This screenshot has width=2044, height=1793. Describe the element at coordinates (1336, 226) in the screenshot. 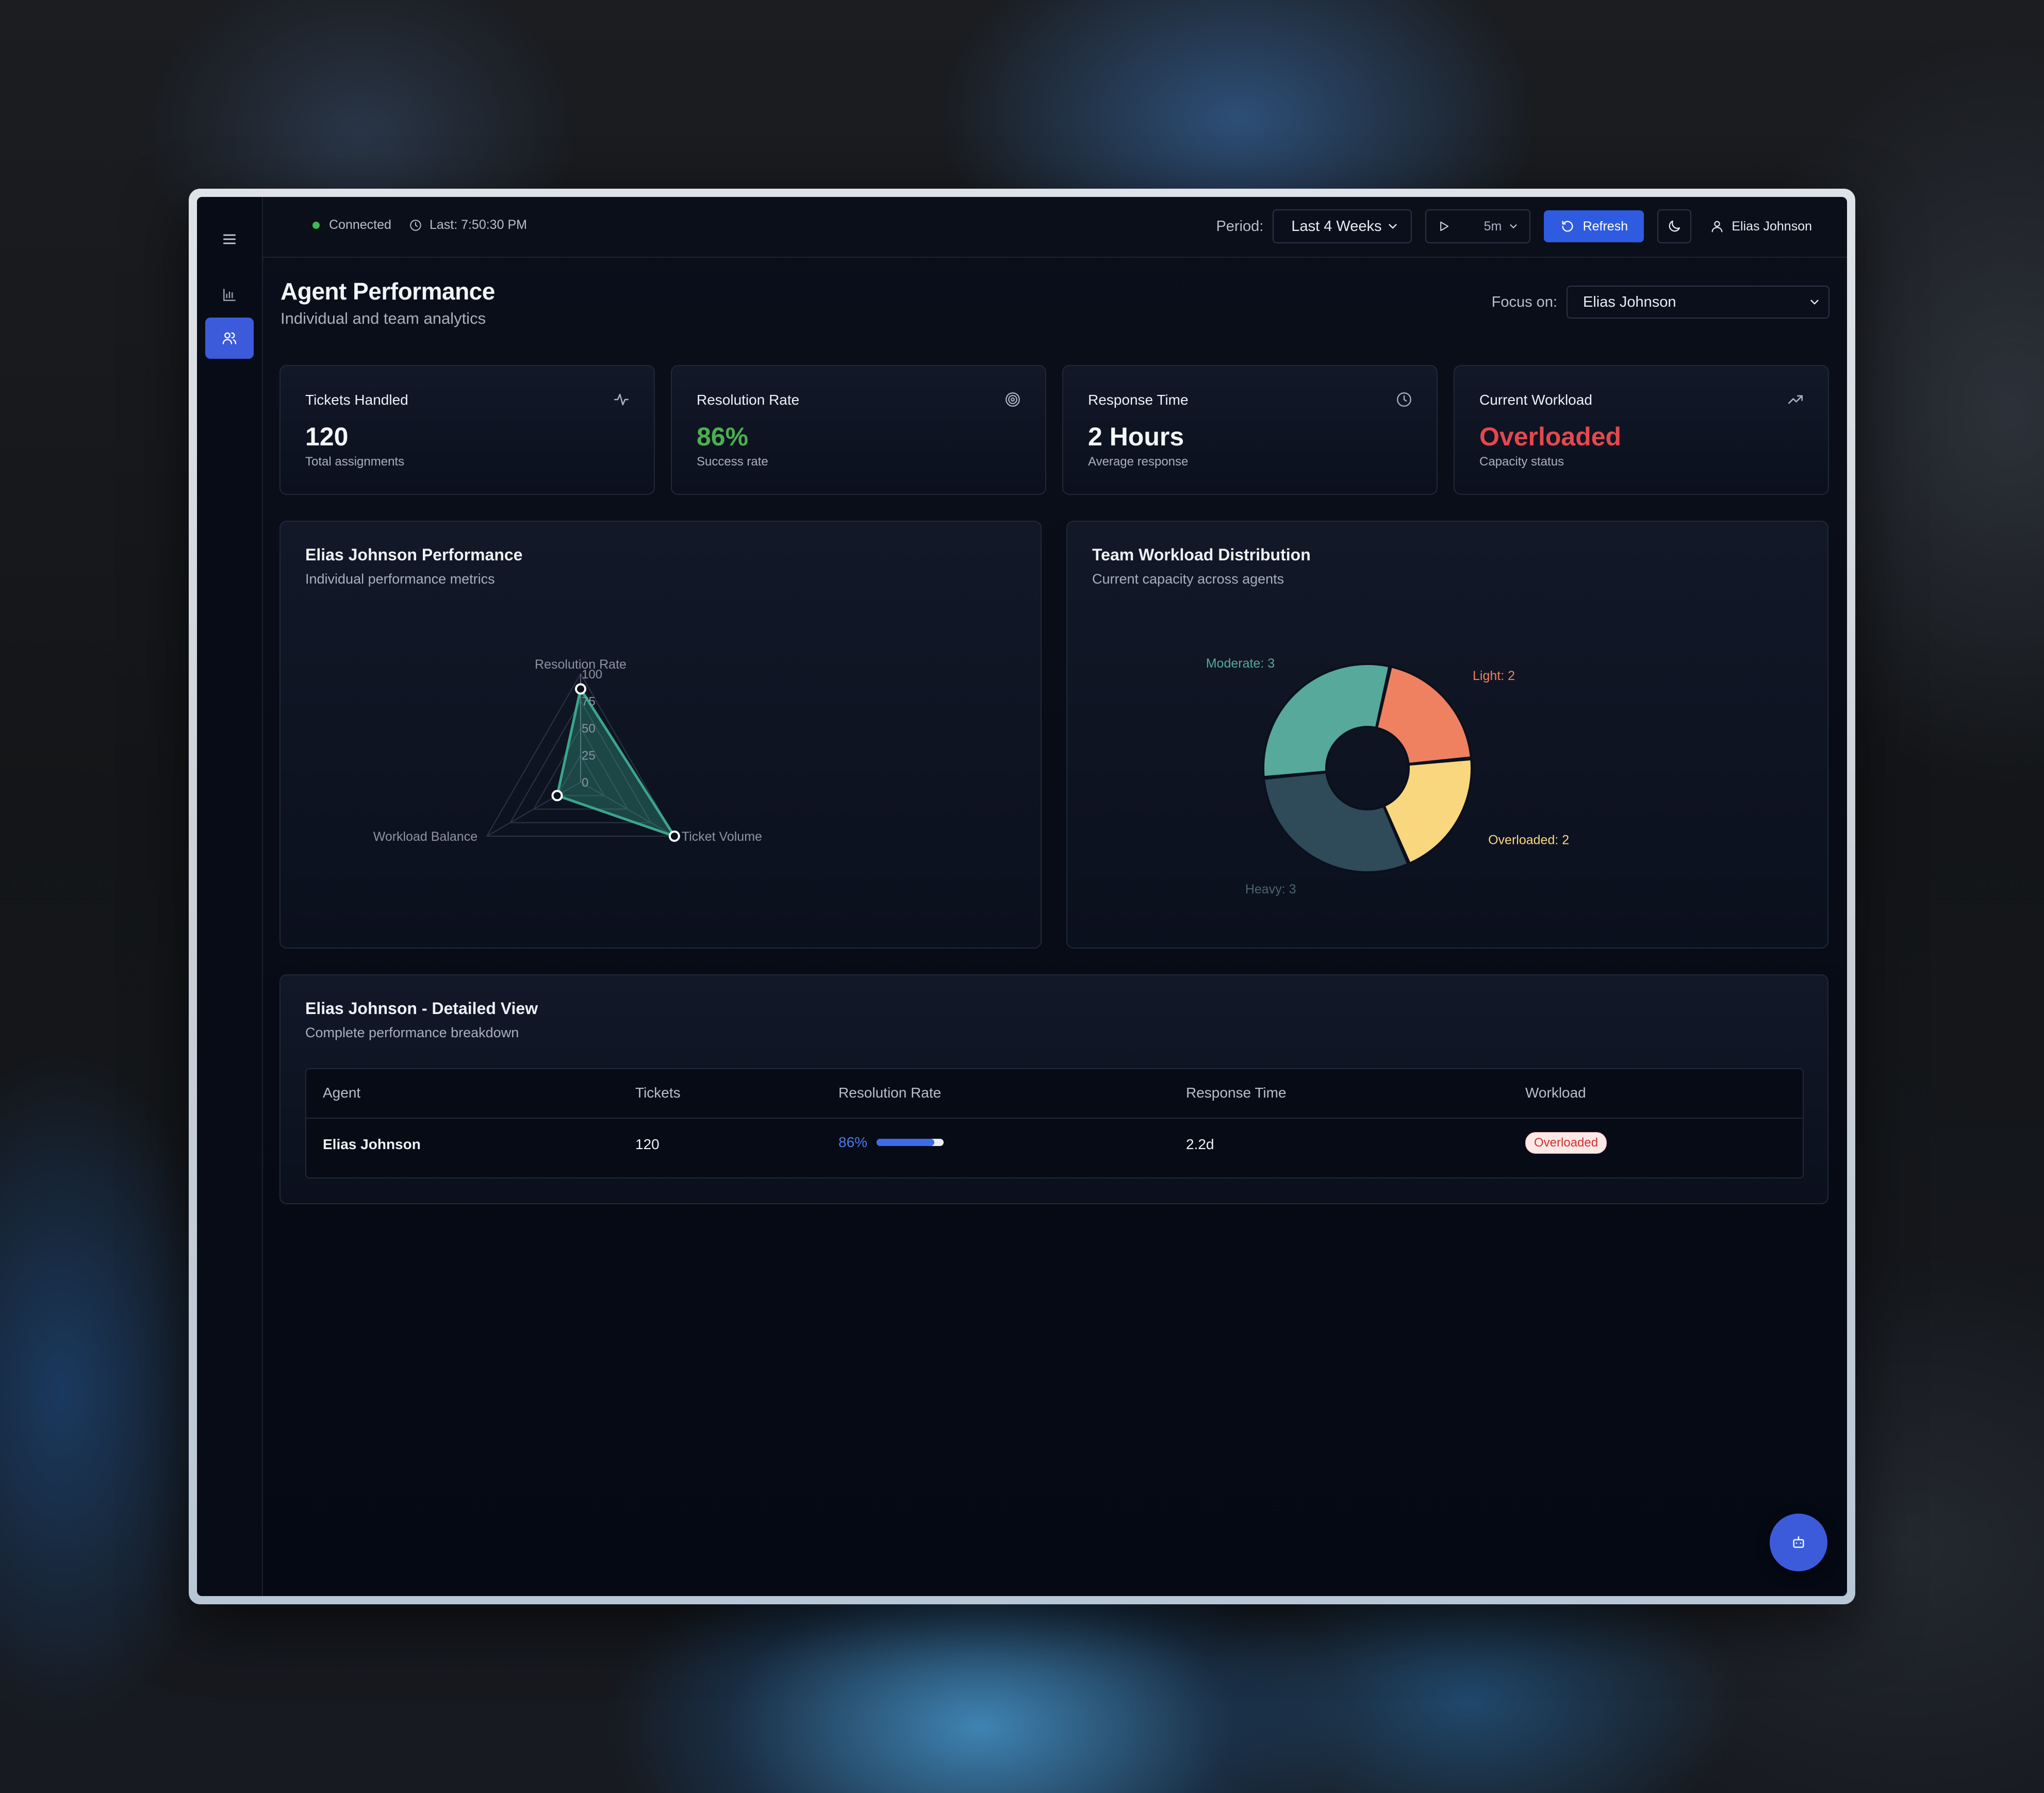

I see `period-value: Last 4 Weeks` at that location.